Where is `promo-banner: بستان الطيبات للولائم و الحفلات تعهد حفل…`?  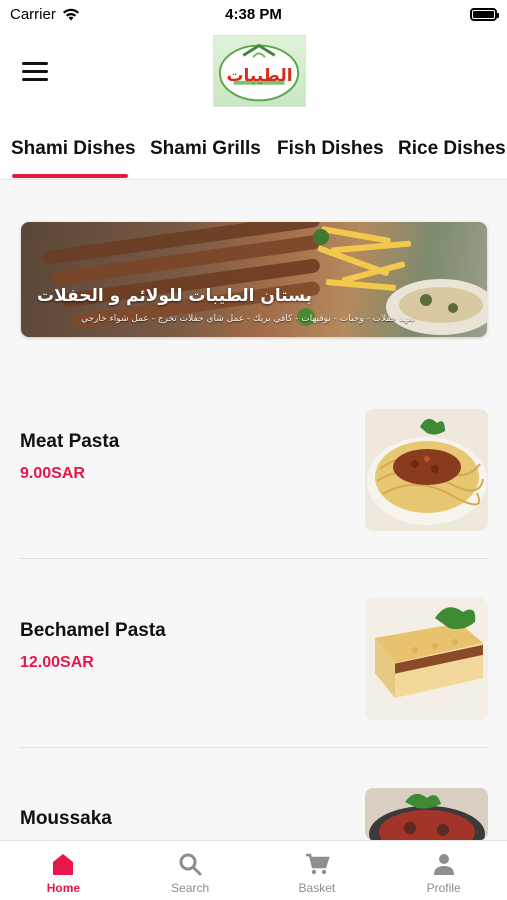 promo-banner: بستان الطيبات للولائم و الحفلات تعهد حفل… is located at coordinates (254, 279).